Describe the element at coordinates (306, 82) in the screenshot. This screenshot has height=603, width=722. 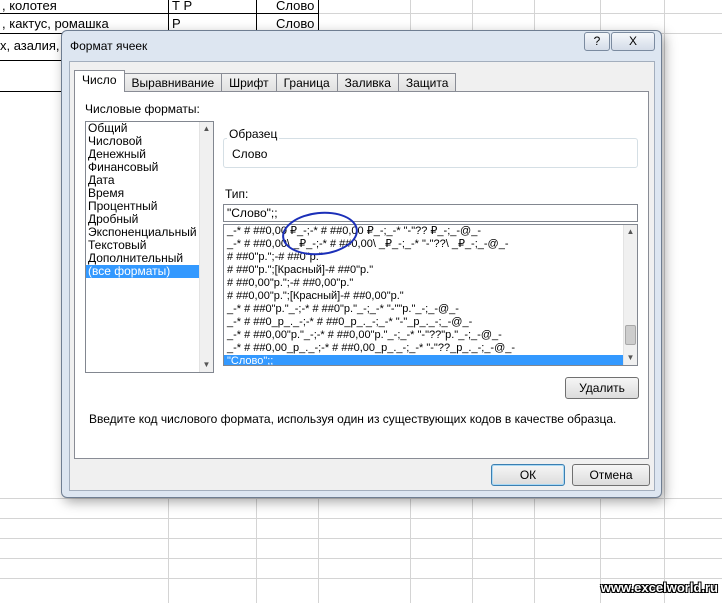
I see `tab-border: Граница` at that location.